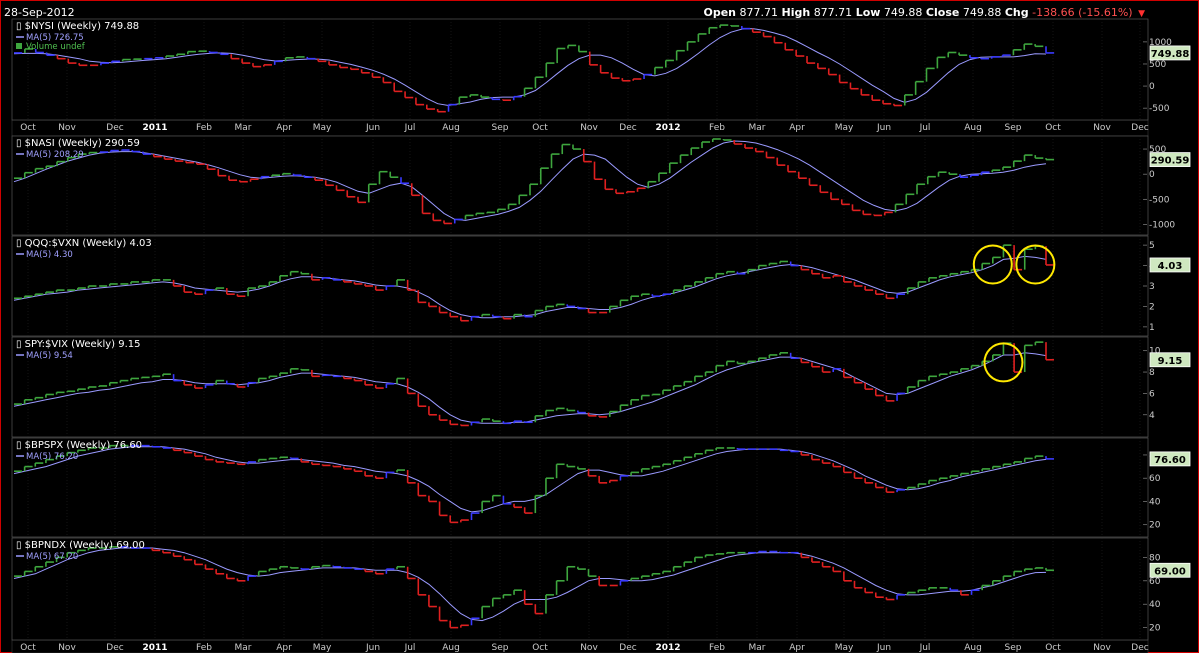  Describe the element at coordinates (1152, 328) in the screenshot. I see `y-tick-label: 1` at that location.